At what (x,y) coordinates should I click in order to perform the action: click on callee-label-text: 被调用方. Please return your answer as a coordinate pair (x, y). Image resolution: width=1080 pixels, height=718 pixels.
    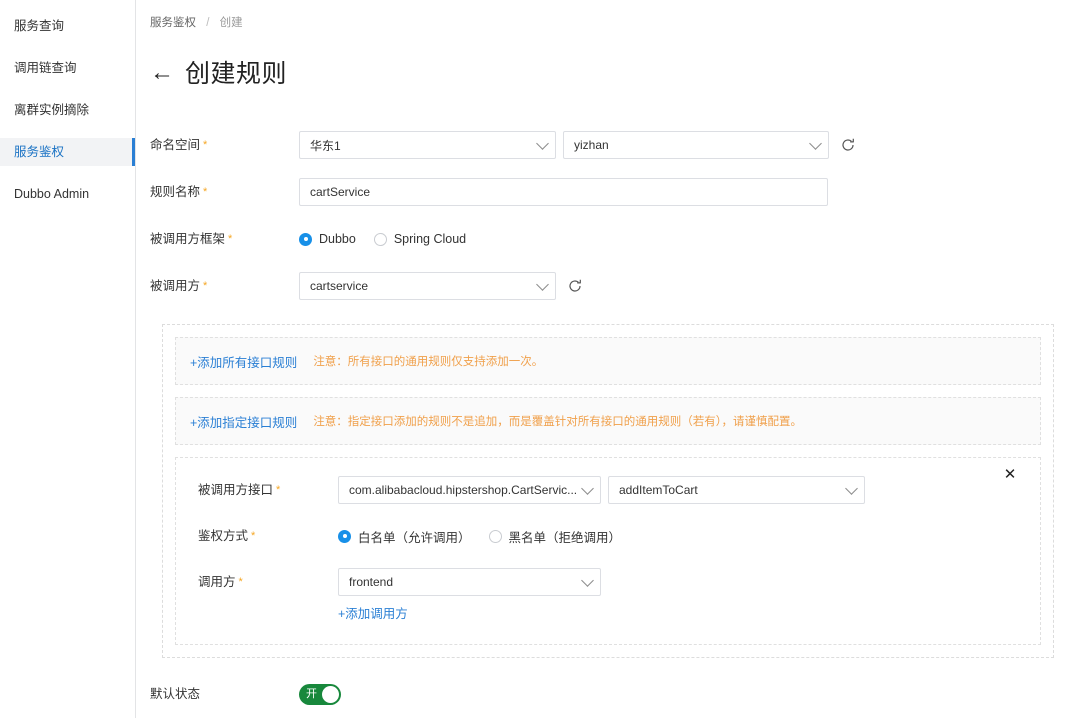
    Looking at the image, I should click on (175, 286).